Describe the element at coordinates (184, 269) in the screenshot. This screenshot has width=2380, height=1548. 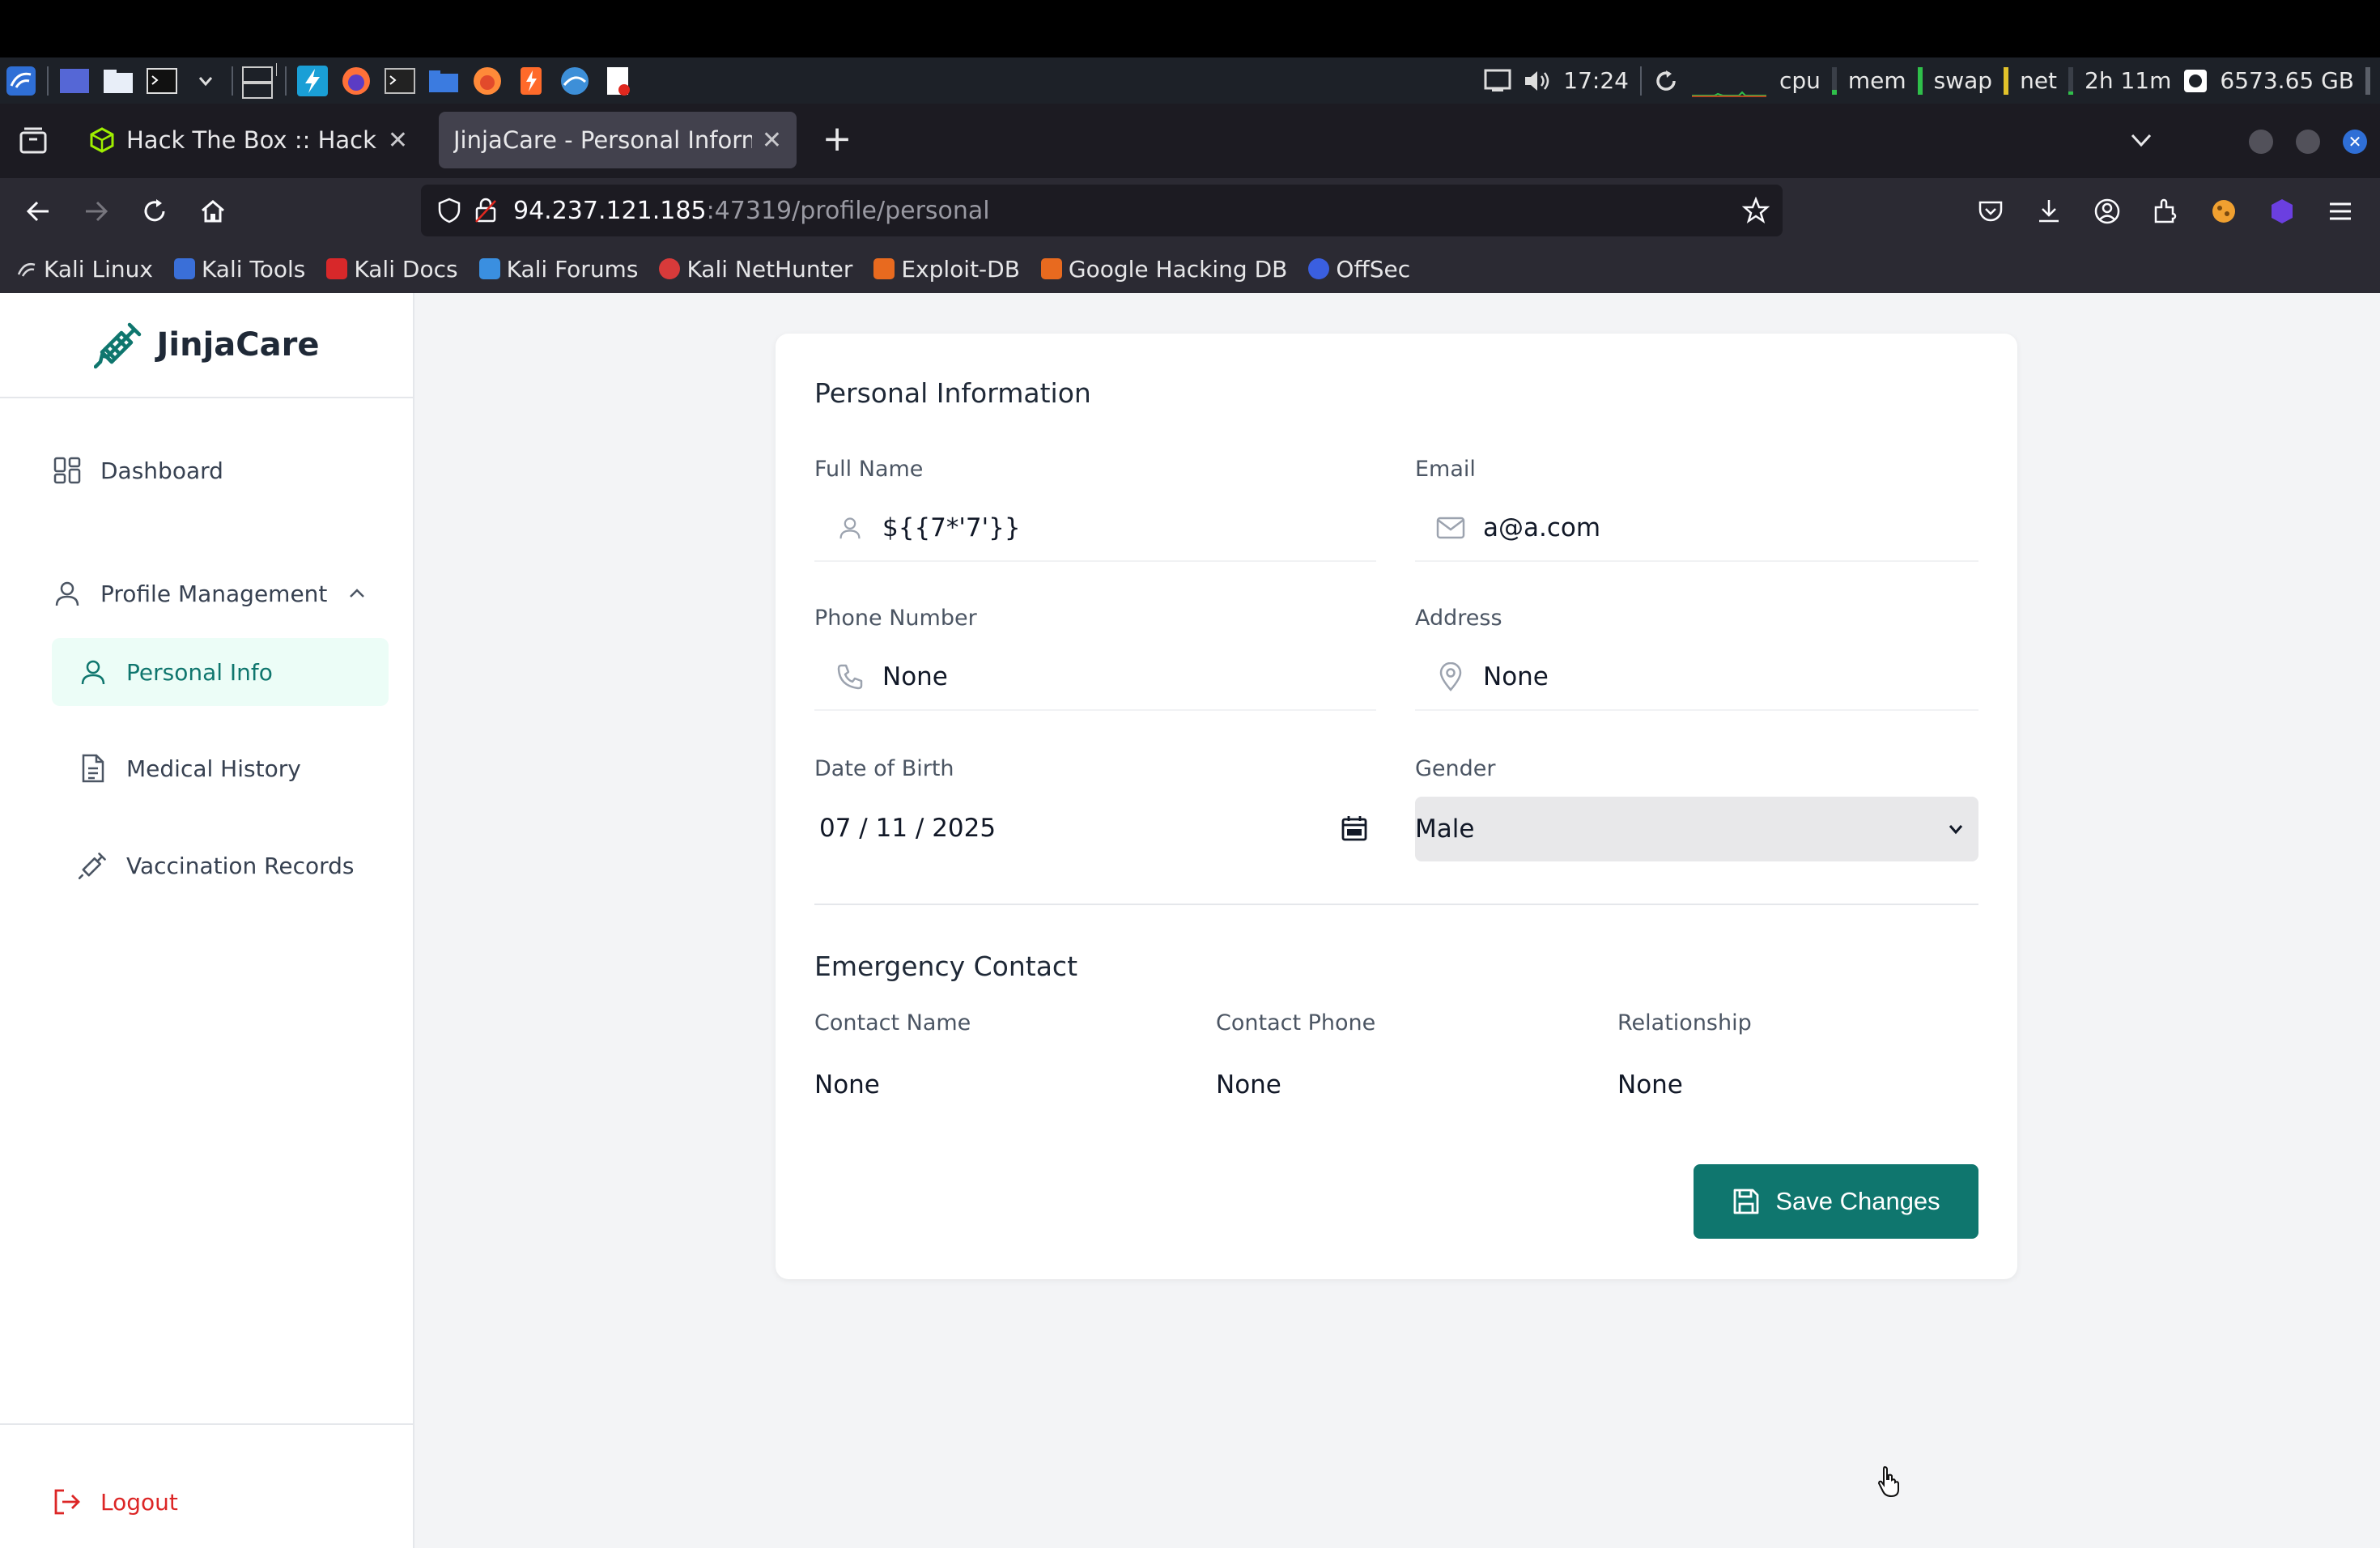
I see `kali-tools-icon` at that location.